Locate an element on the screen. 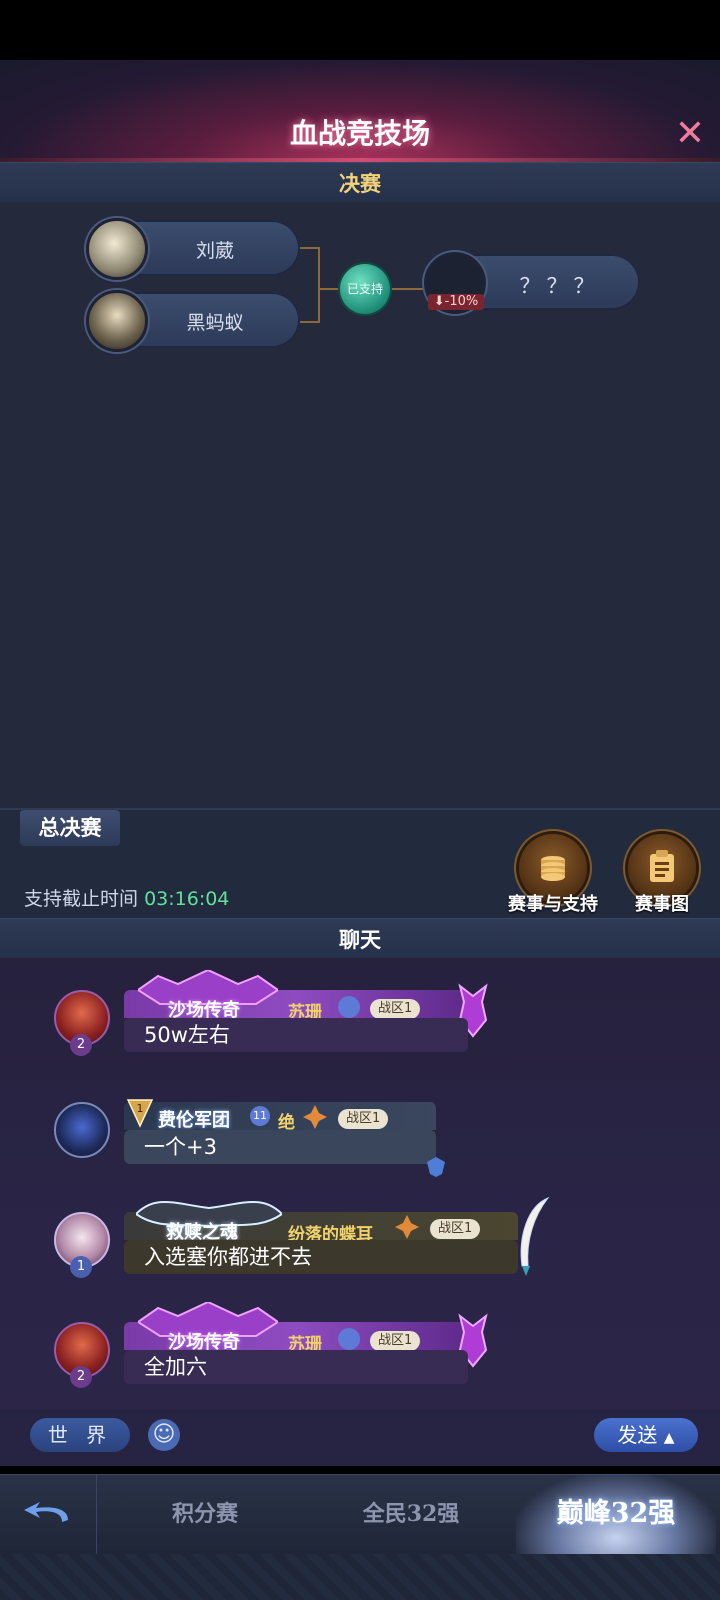 This screenshot has height=1600, width=720. player-2-name: 黑蚂蚁 is located at coordinates (215, 323).